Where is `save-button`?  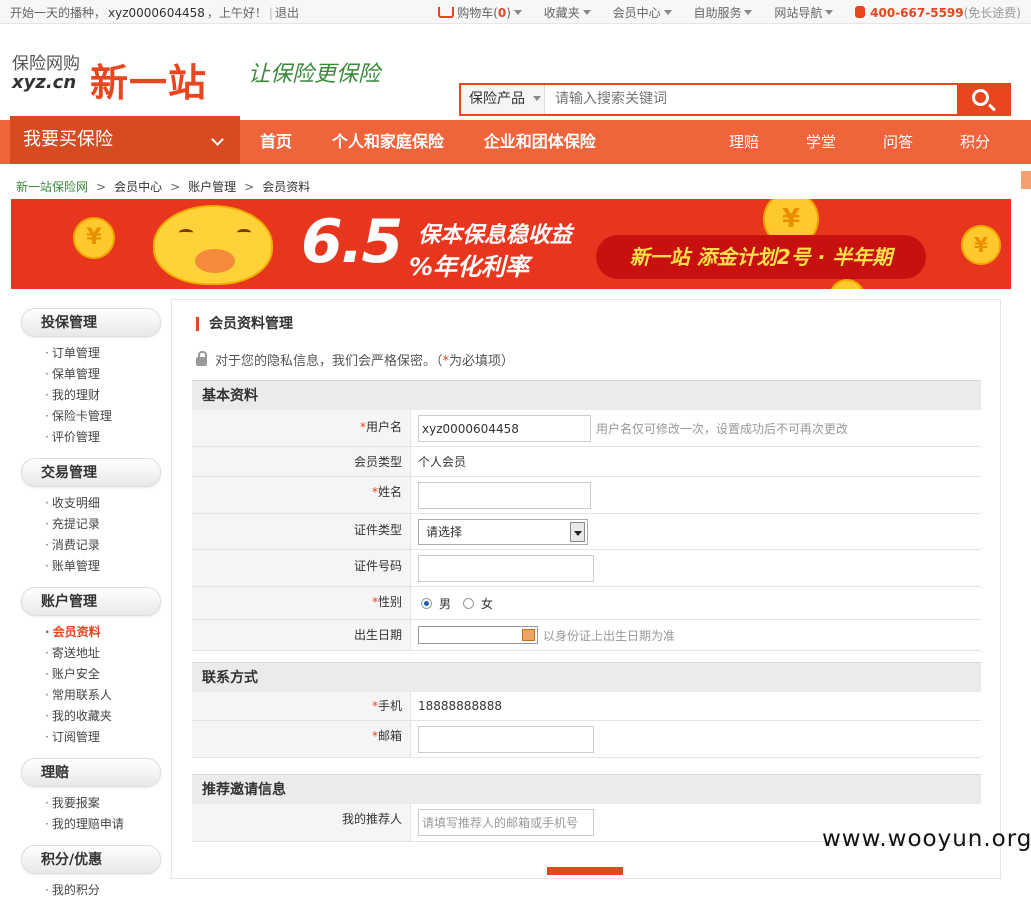 save-button is located at coordinates (585, 871).